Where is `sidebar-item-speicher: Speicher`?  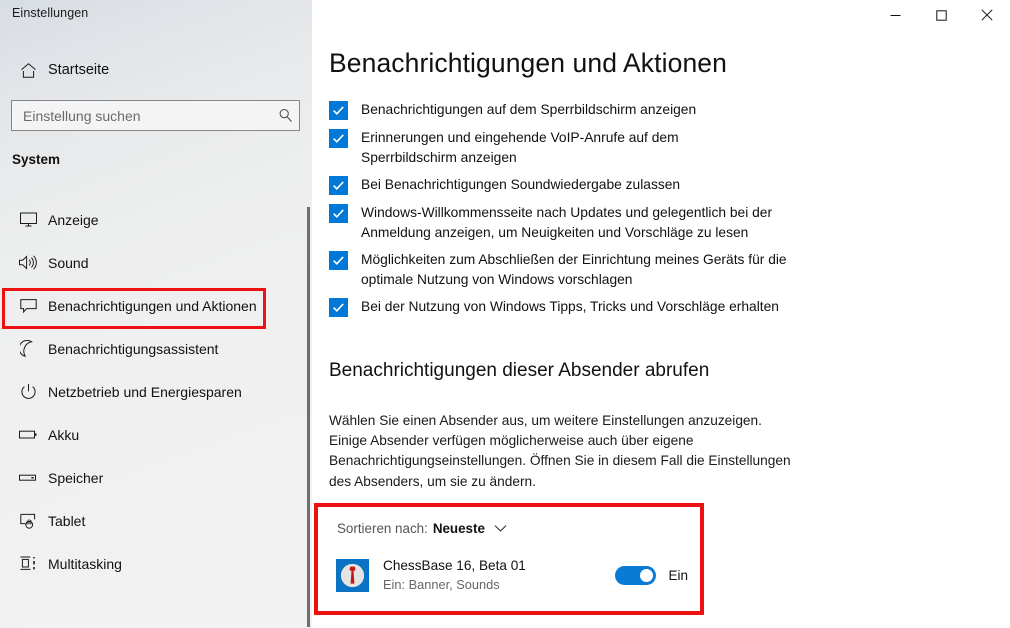
sidebar-item-speicher: Speicher is located at coordinates (156, 477).